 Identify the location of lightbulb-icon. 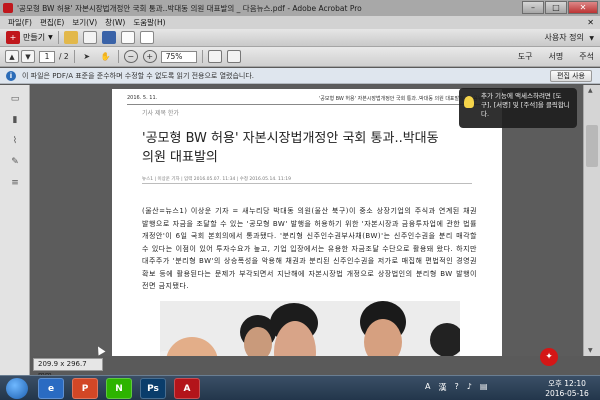
(469, 102).